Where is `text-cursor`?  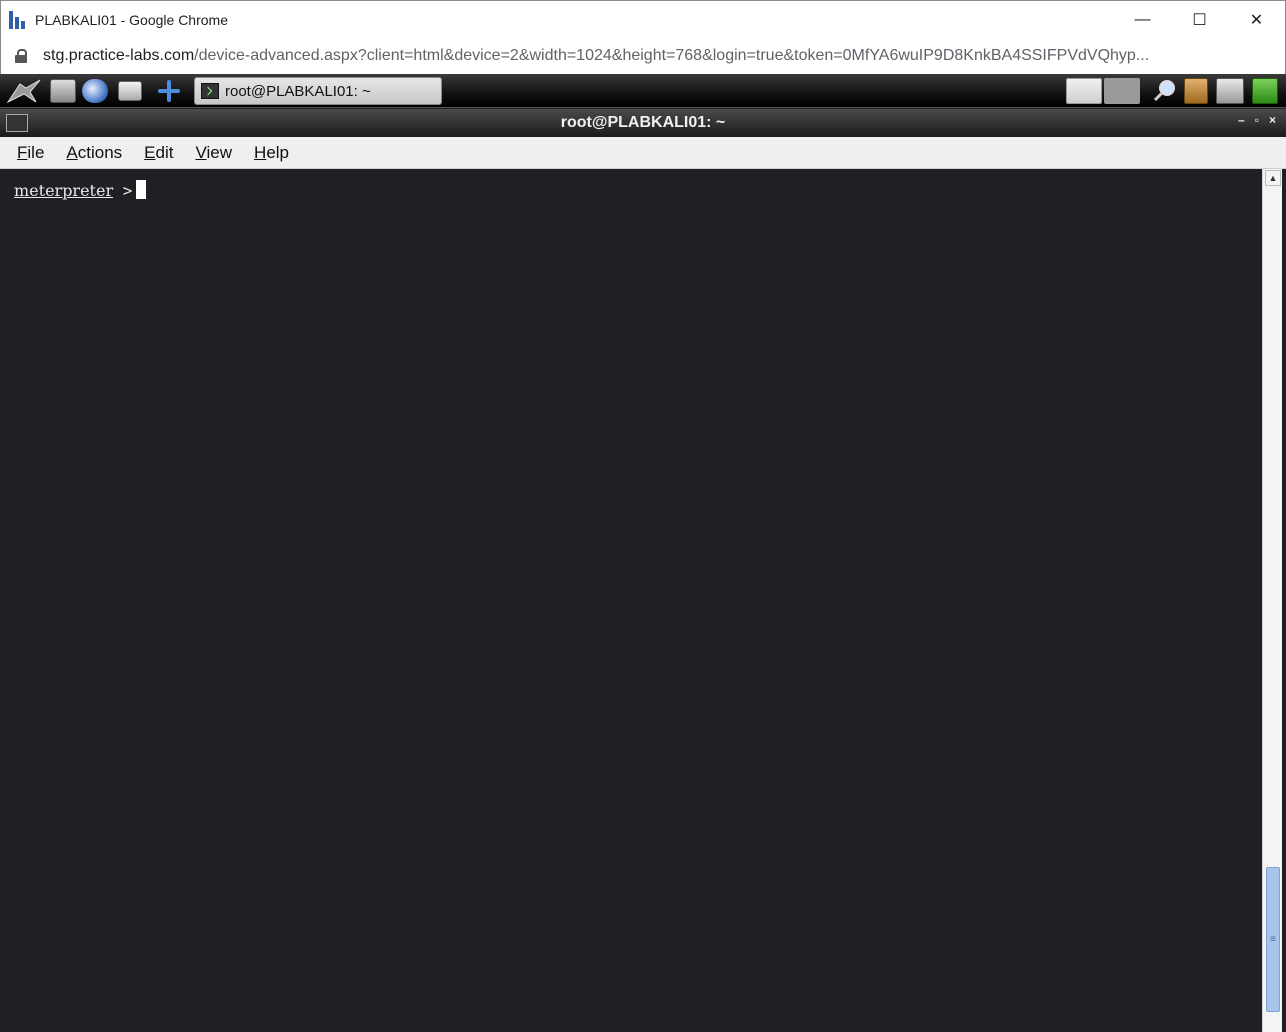 text-cursor is located at coordinates (141, 189).